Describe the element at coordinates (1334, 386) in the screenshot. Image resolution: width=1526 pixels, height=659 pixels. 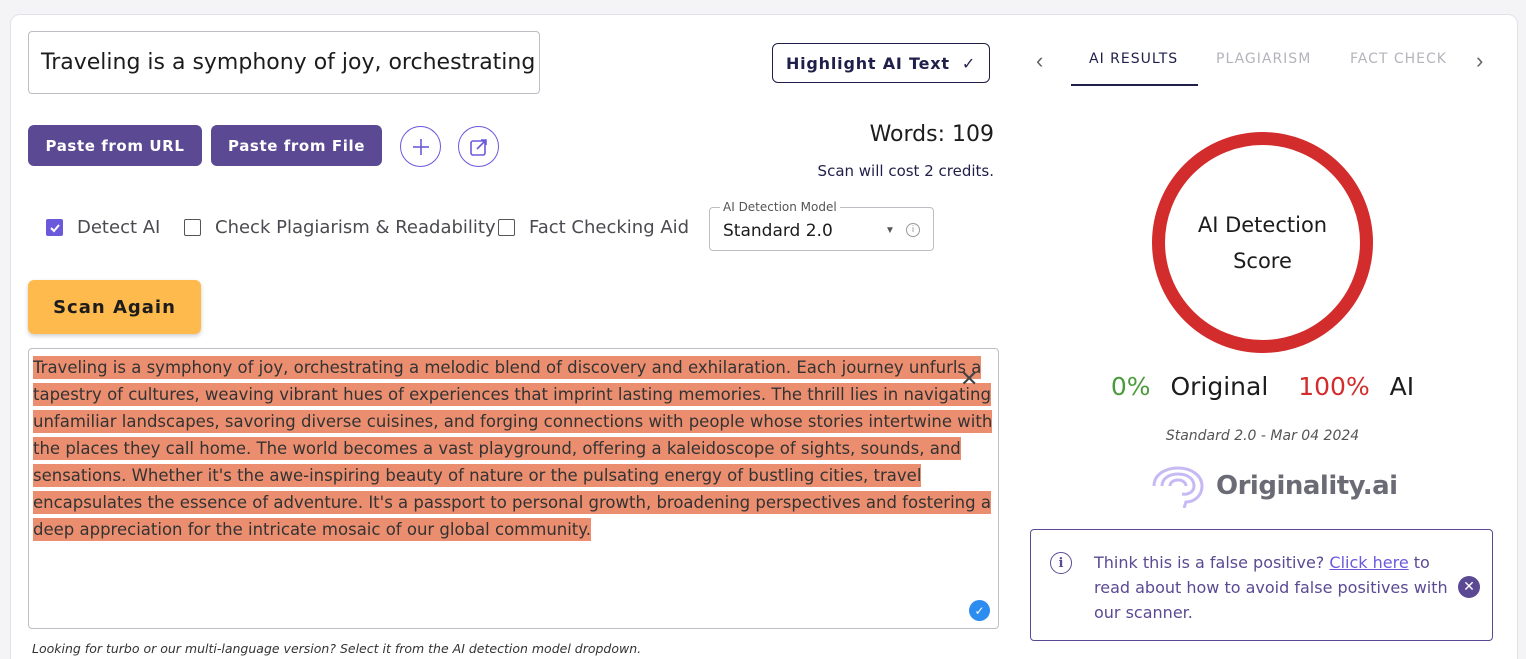
I see `ai-percent: 100%` at that location.